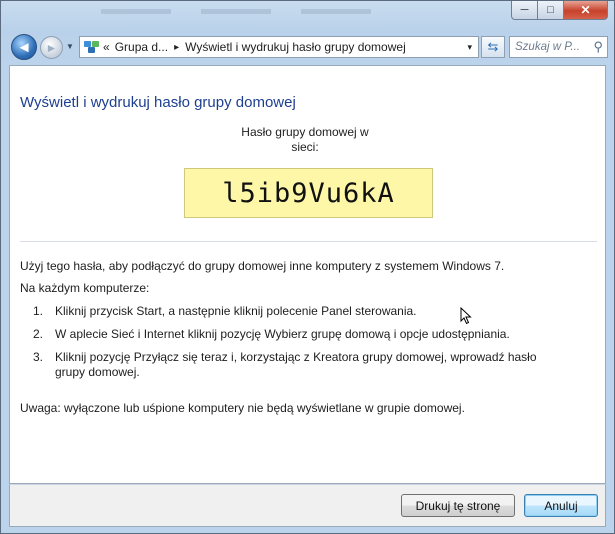 The width and height of the screenshot is (615, 534). I want to click on refresh-button: ⇆, so click(493, 47).